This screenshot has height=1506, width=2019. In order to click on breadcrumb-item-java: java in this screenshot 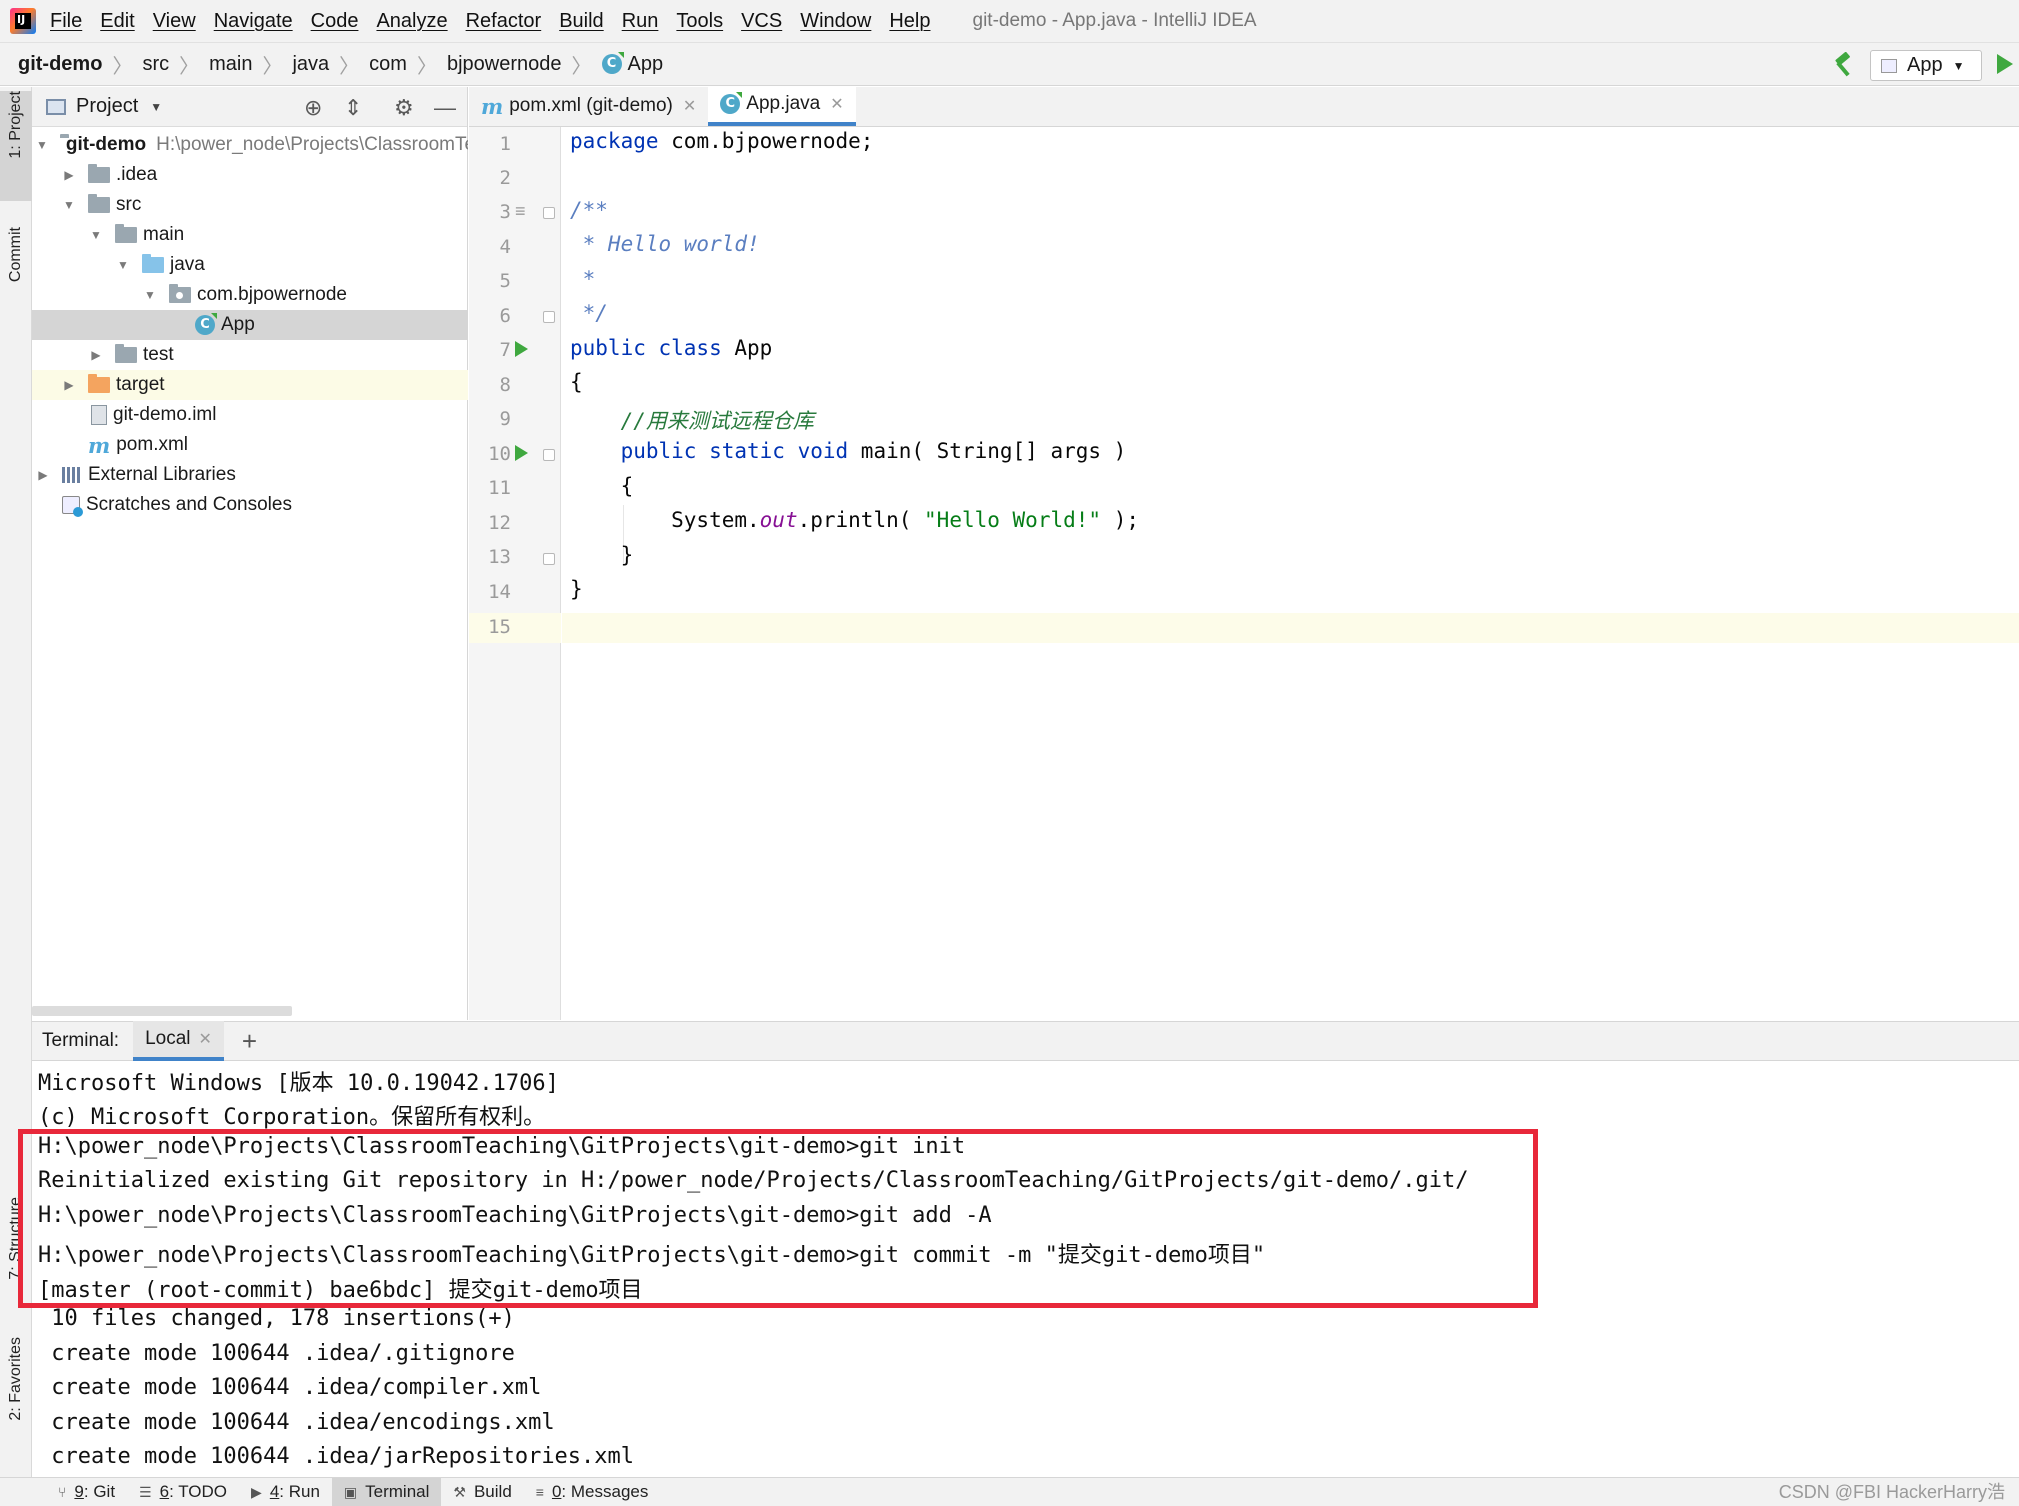, I will do `click(310, 64)`.